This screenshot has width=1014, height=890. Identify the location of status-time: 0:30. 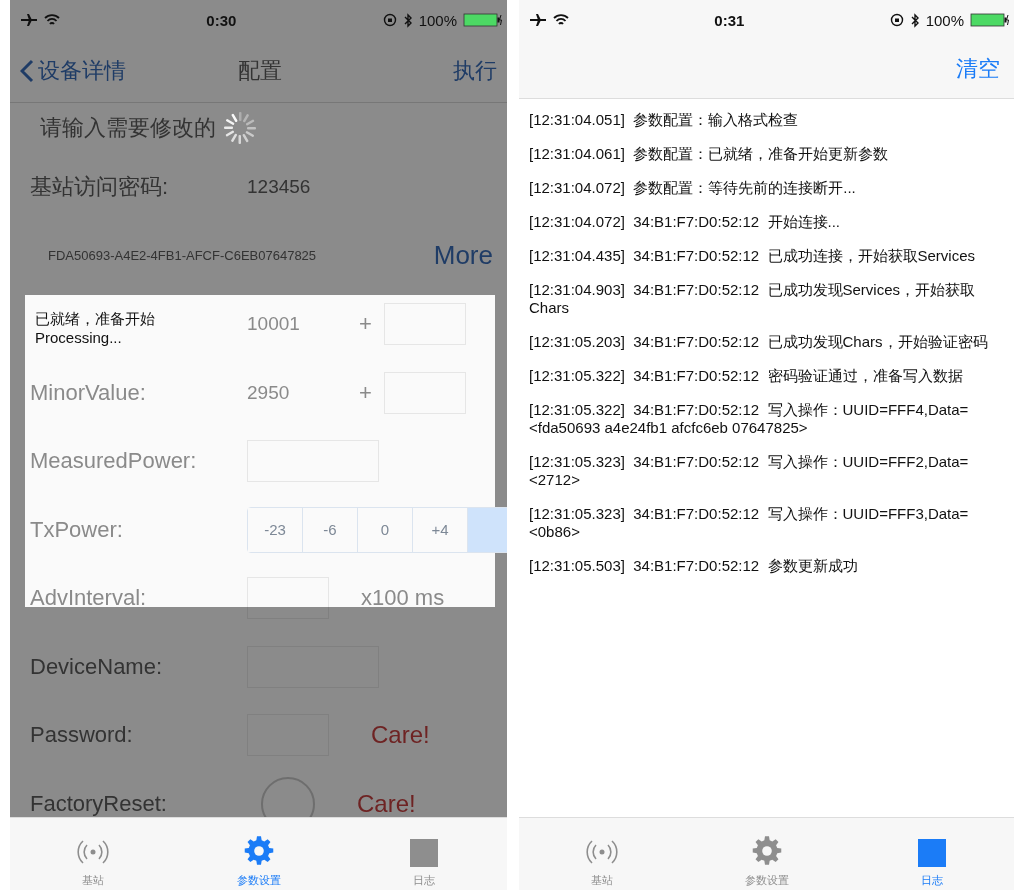
(221, 20).